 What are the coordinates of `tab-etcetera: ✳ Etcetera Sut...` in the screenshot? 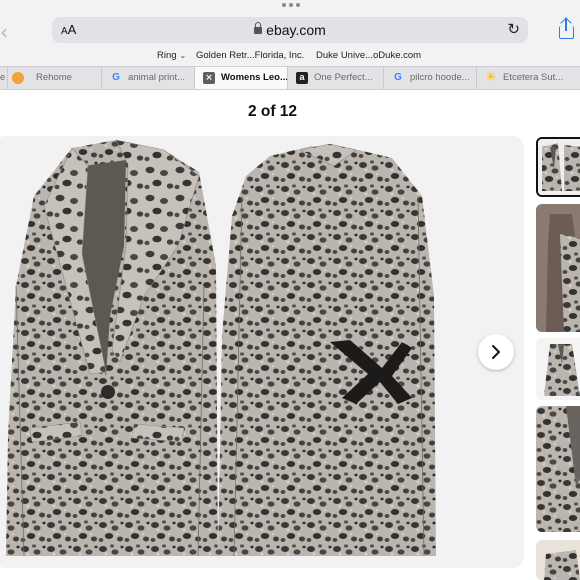 It's located at (528, 78).